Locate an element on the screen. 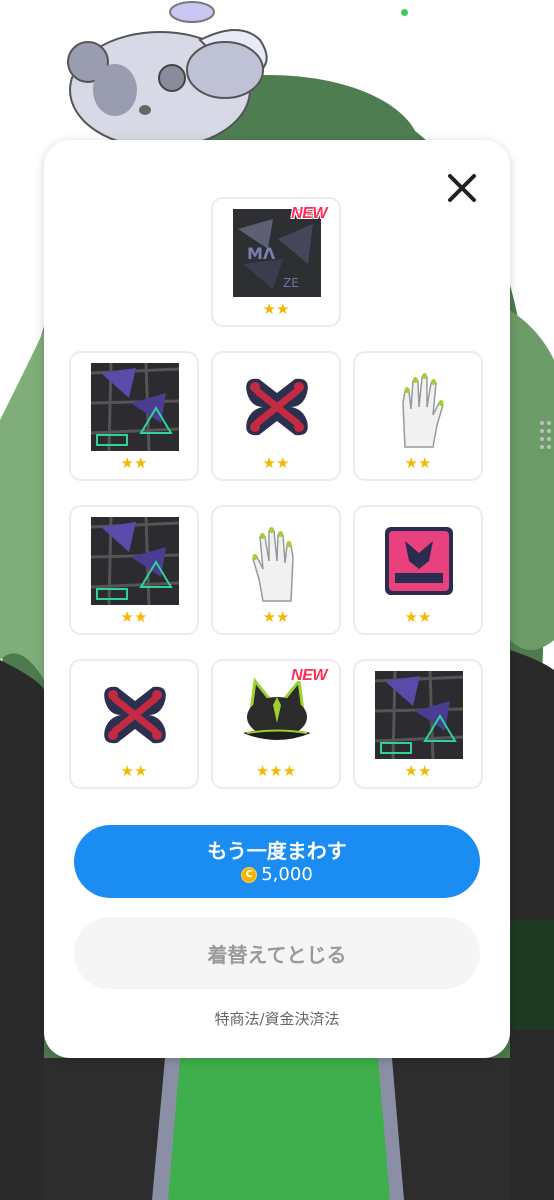 Image resolution: width=554 pixels, height=1200 pixels. svg-text: ZE is located at coordinates (291, 283).